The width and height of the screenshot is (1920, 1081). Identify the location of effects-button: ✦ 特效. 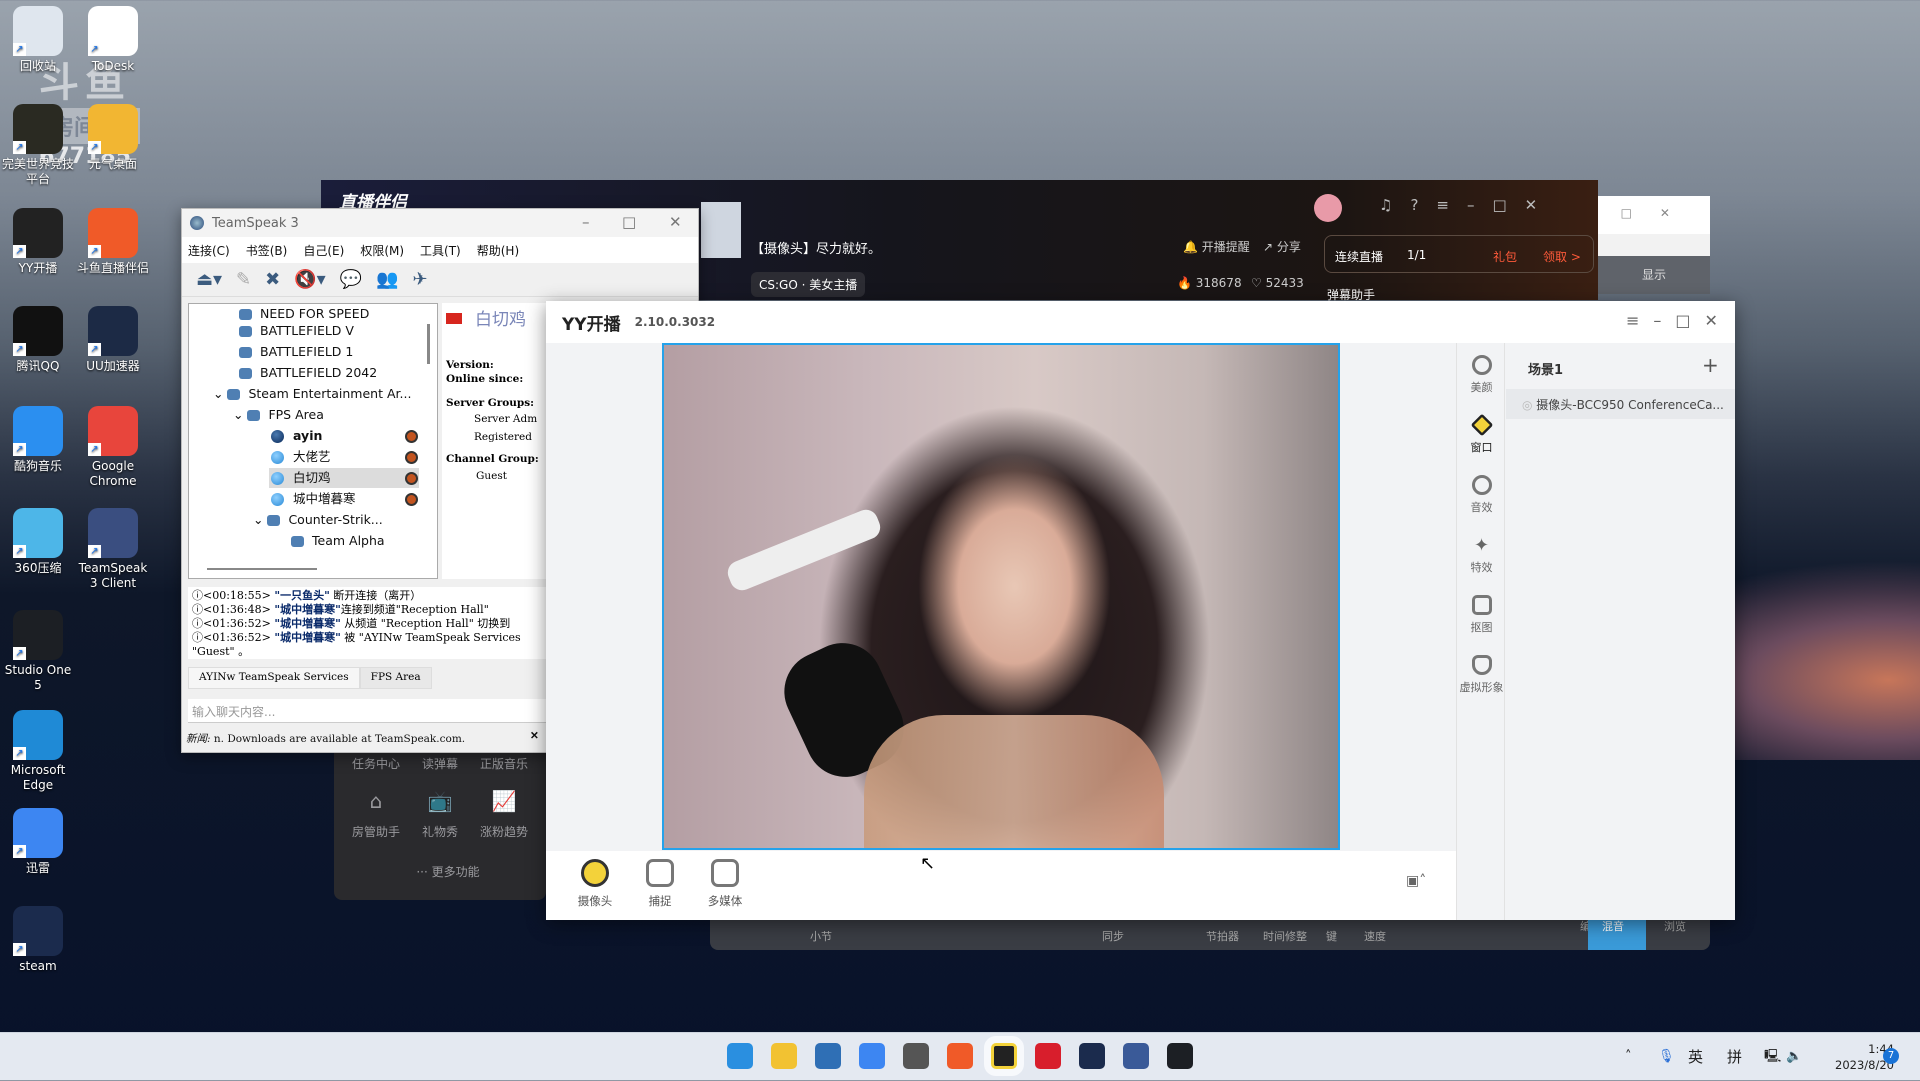
(1481, 555).